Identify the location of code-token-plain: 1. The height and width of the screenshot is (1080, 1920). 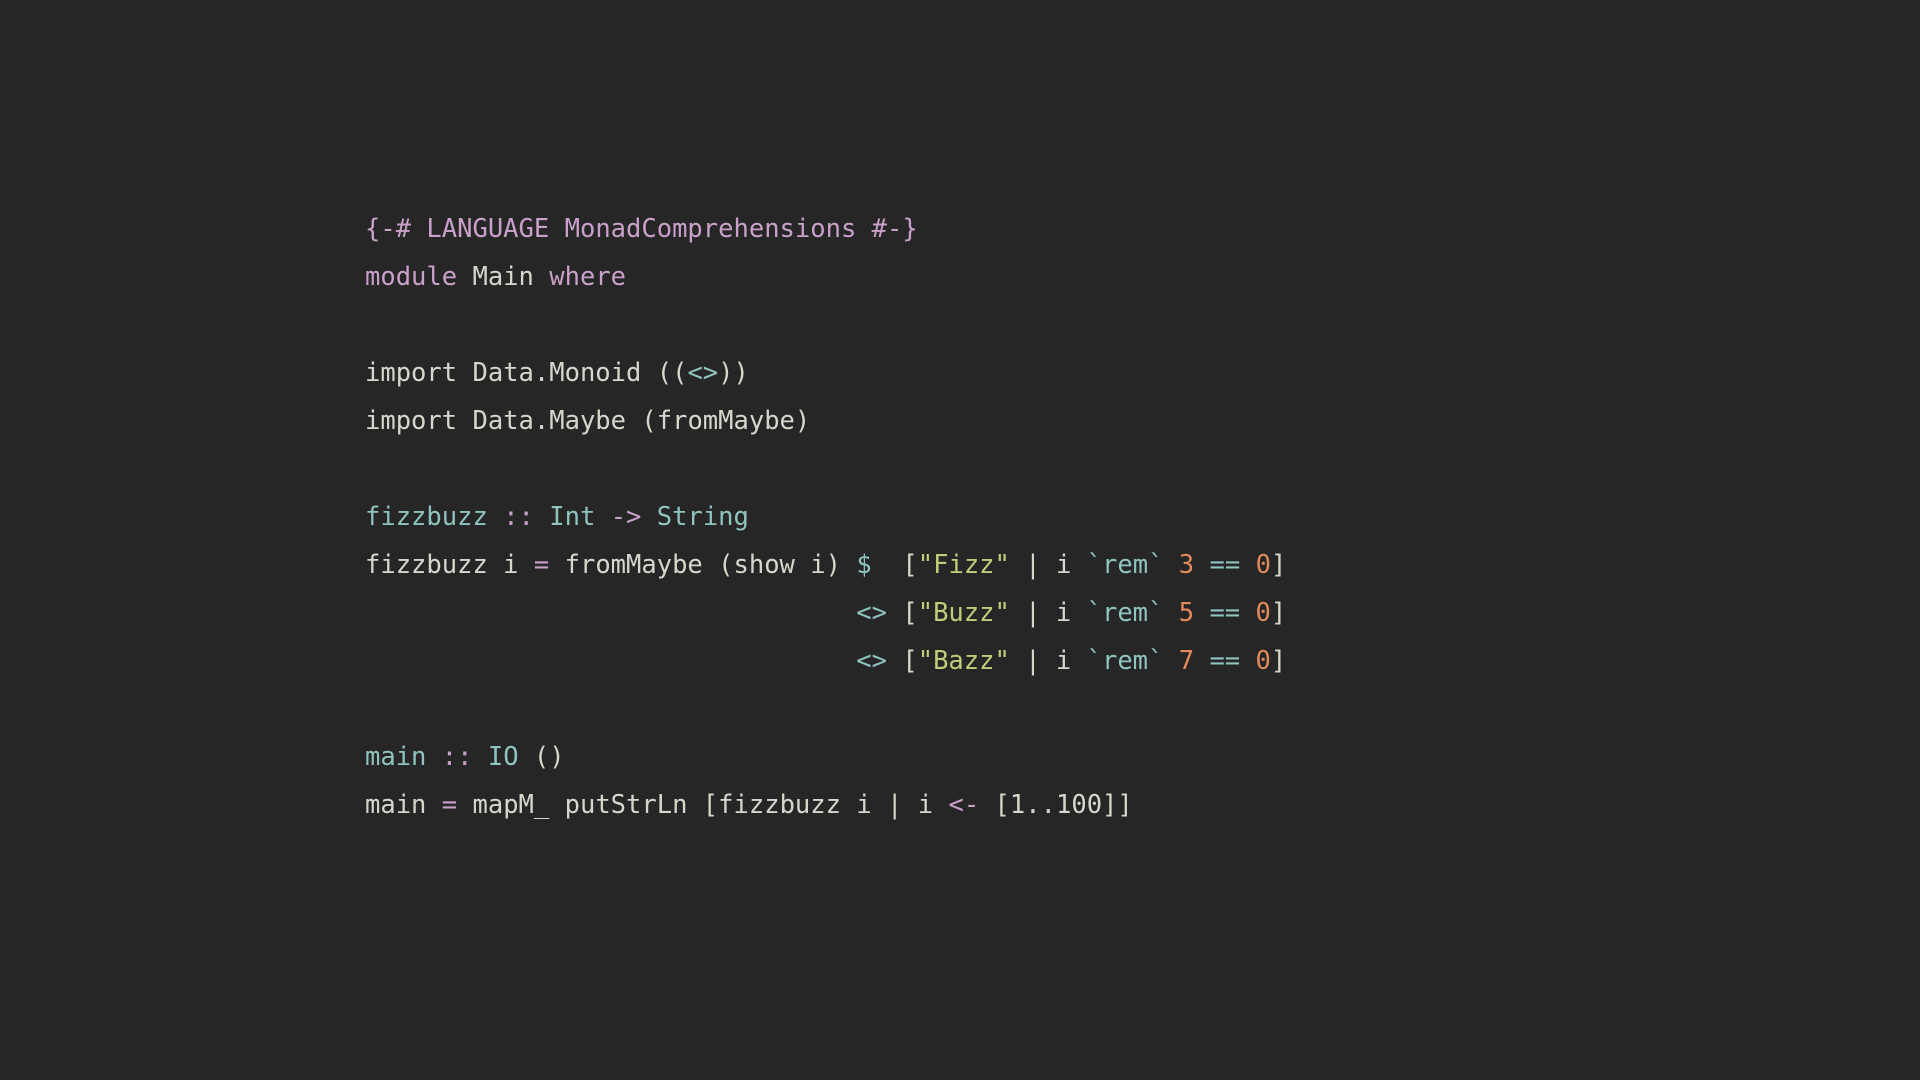
(1017, 805).